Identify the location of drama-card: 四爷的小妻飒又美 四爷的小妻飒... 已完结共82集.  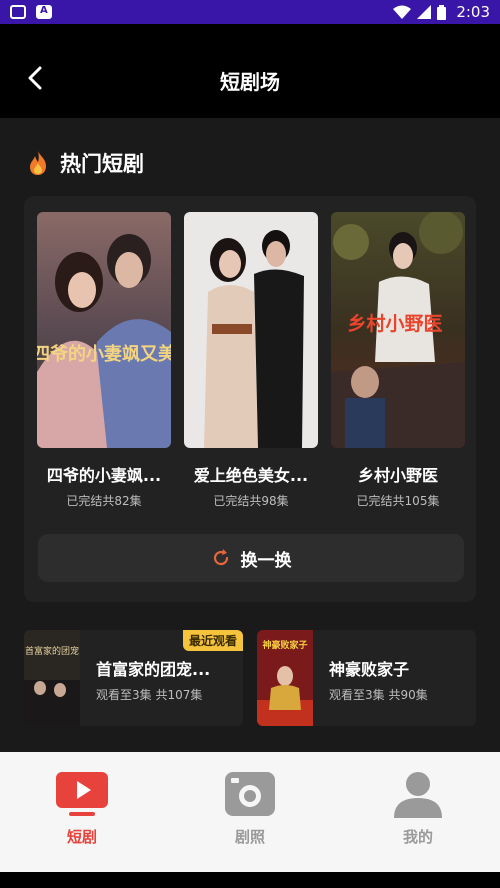
(104, 360).